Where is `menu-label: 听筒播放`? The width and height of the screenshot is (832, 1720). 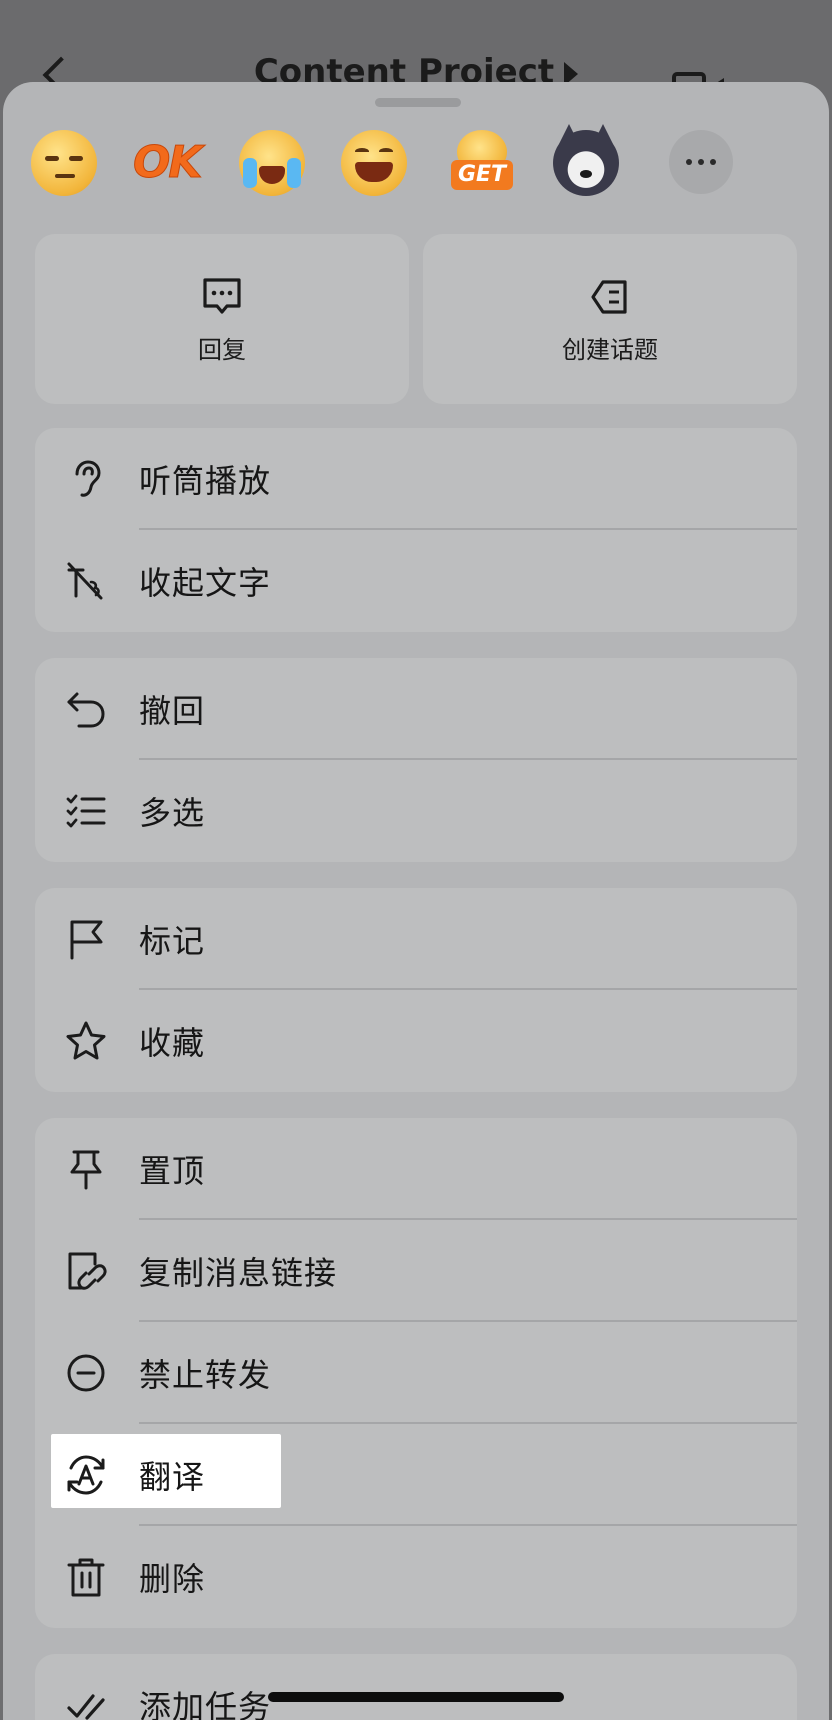
menu-label: 听筒播放 is located at coordinates (205, 481).